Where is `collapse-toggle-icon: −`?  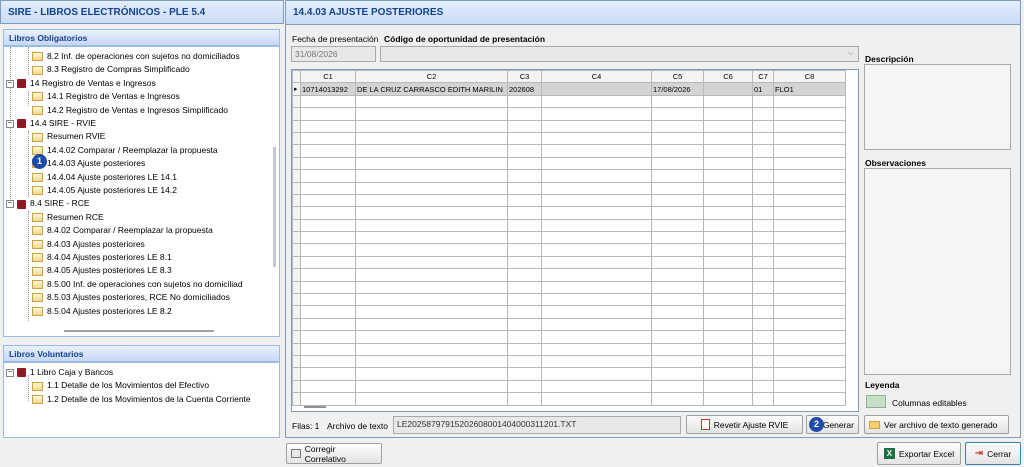 collapse-toggle-icon: − is located at coordinates (10, 372).